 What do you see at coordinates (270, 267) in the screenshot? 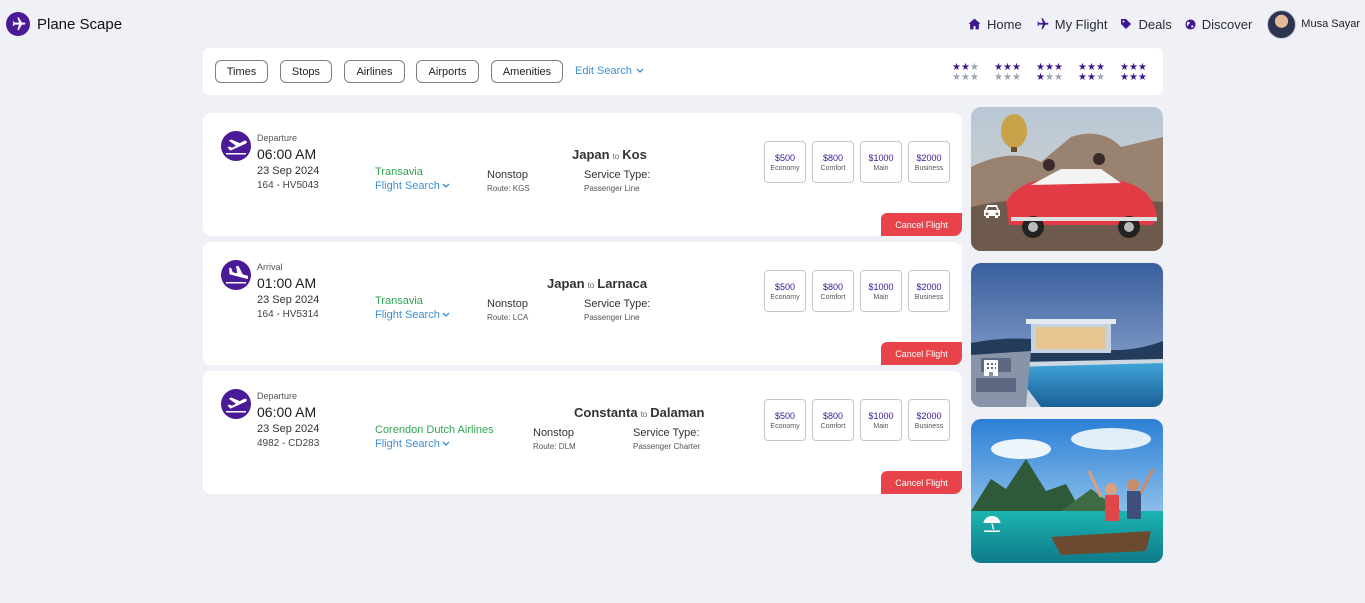
I see `direction-label: Arrival` at bounding box center [270, 267].